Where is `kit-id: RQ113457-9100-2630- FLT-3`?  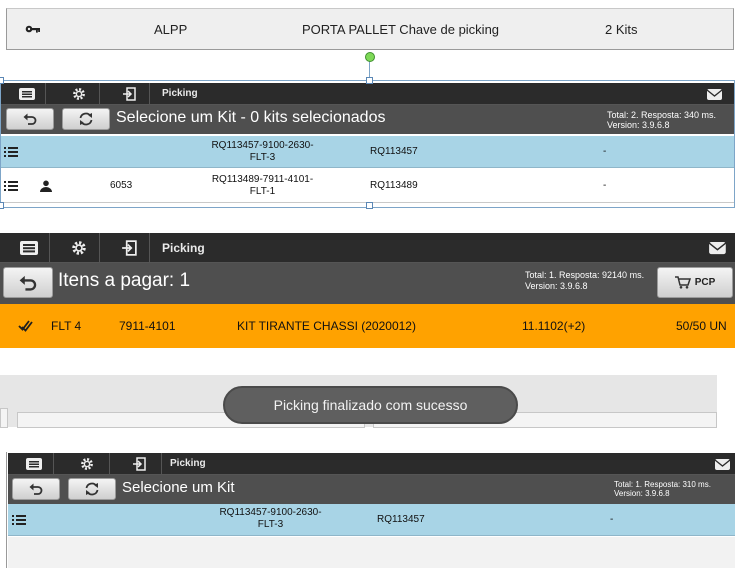 kit-id: RQ113457-9100-2630- FLT-3 is located at coordinates (270, 519).